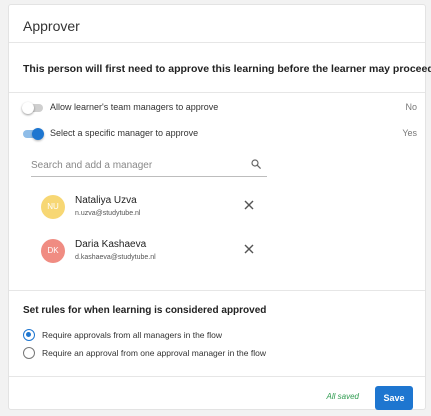  I want to click on manager-search, so click(149, 166).